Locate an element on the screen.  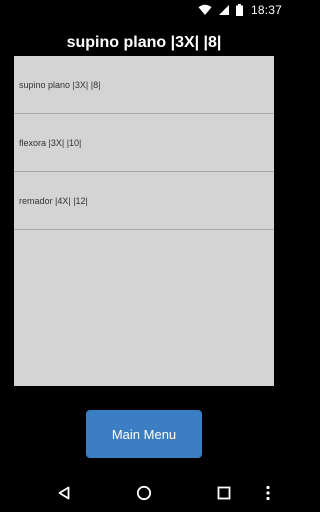
list-item-label: supino plano |3X| |8| is located at coordinates (60, 84).